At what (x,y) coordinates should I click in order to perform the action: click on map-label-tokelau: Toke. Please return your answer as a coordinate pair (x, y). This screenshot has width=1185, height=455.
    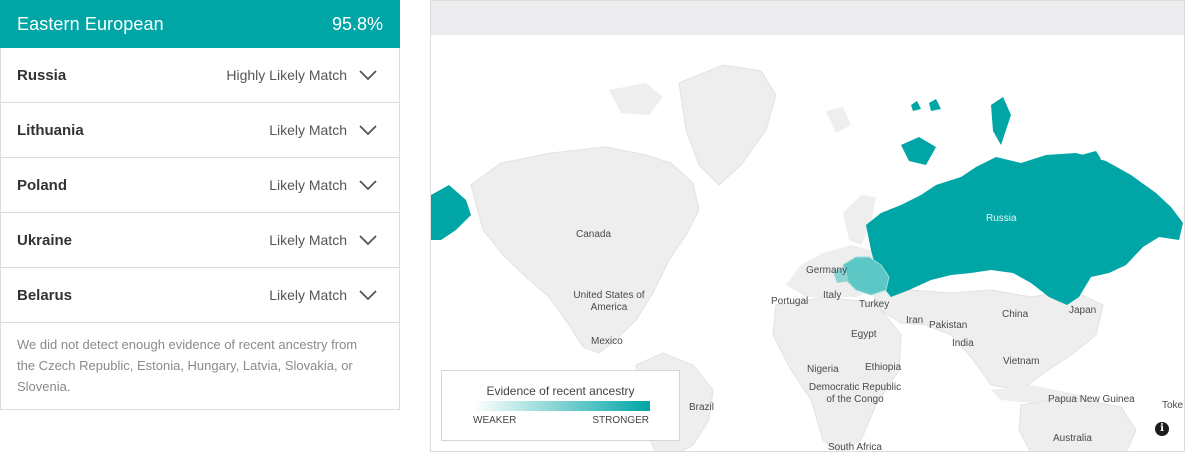
    Looking at the image, I should click on (1173, 405).